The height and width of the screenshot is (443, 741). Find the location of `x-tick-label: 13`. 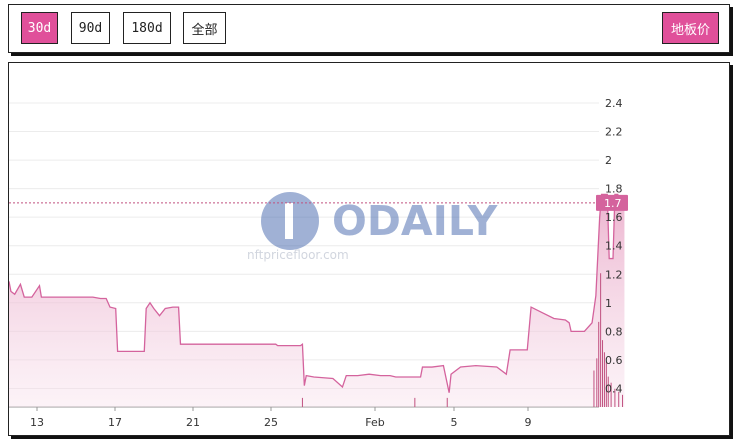

x-tick-label: 13 is located at coordinates (37, 422).